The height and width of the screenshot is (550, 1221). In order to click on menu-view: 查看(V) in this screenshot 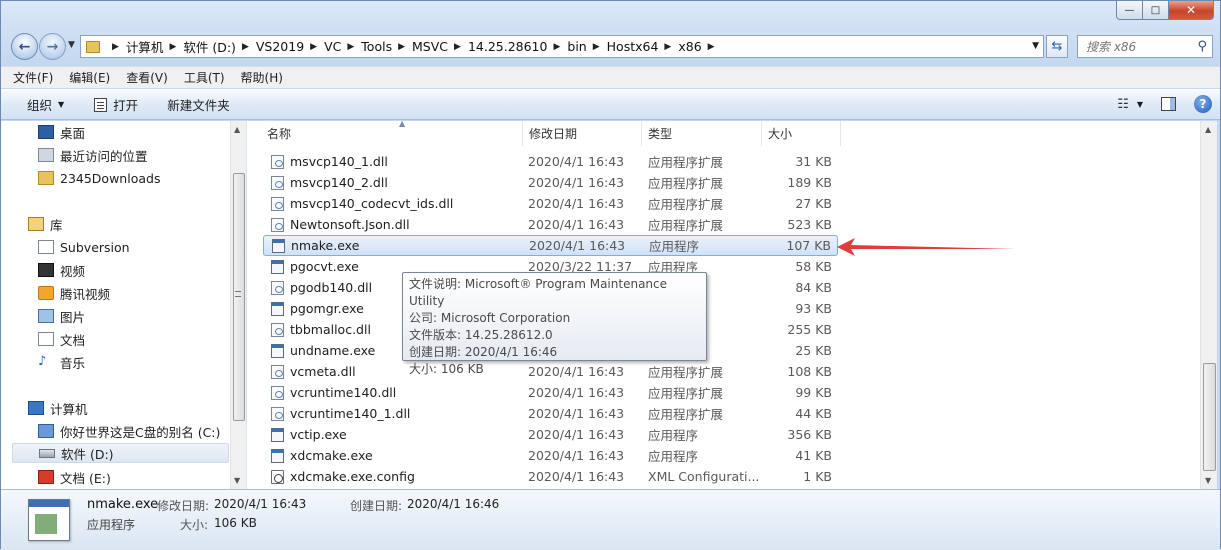, I will do `click(147, 77)`.